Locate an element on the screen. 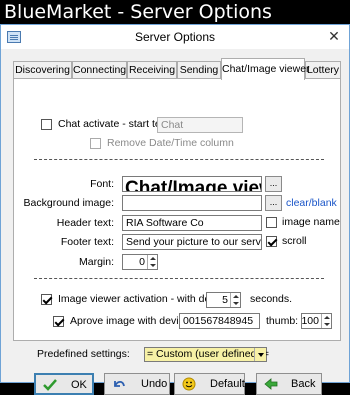 This screenshot has width=350, height=395. default-button: Default is located at coordinates (209, 384).